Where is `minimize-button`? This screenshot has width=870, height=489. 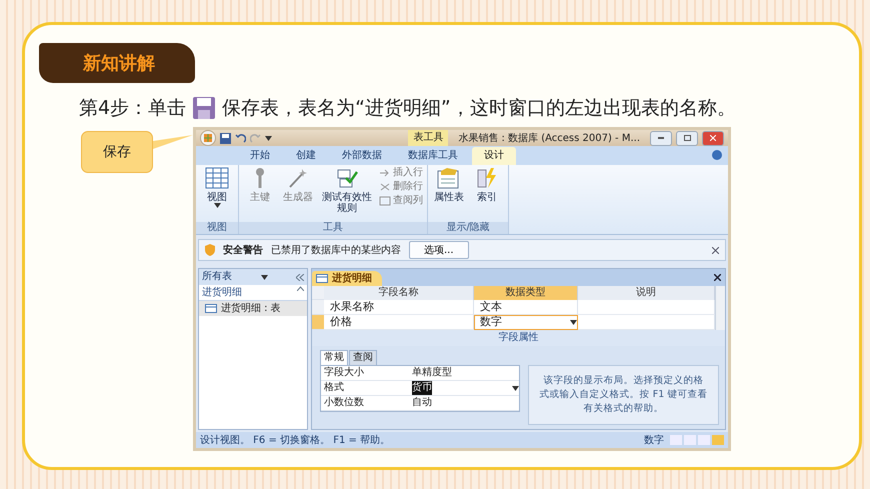 minimize-button is located at coordinates (661, 138).